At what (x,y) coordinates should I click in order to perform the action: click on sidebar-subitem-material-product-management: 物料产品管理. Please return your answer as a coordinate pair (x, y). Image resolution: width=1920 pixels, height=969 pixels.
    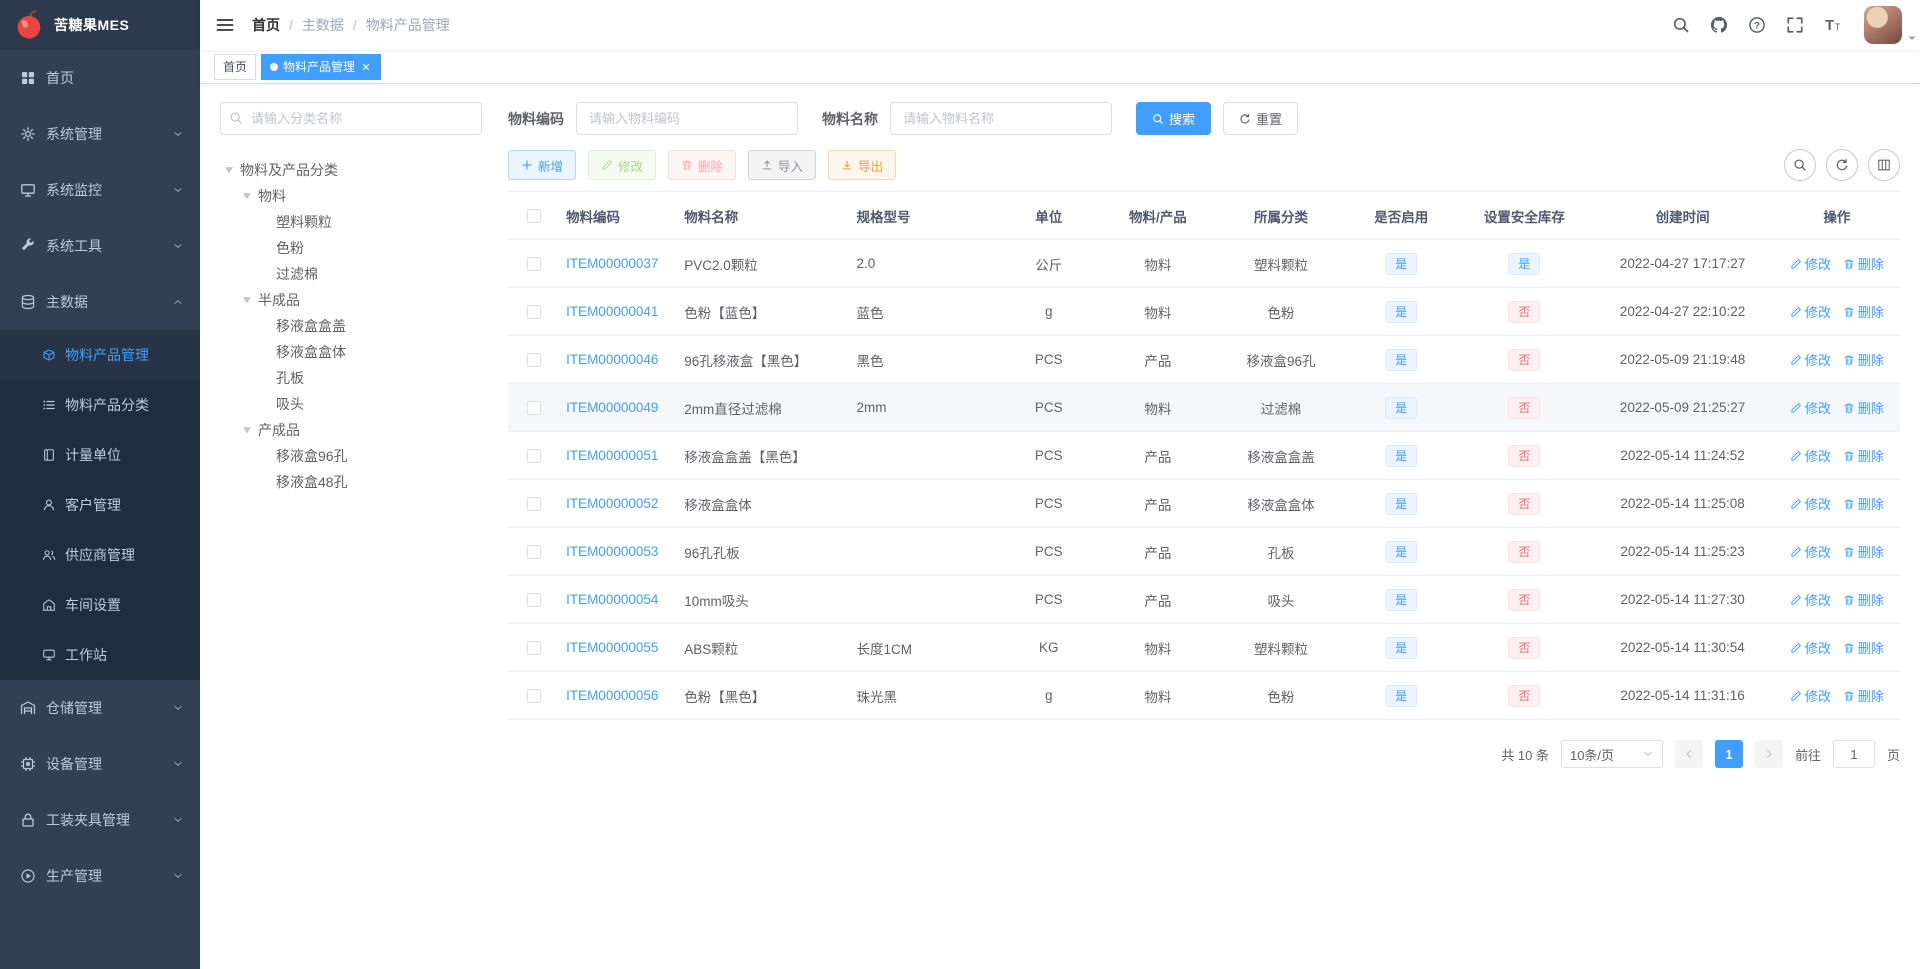
    Looking at the image, I should click on (100, 355).